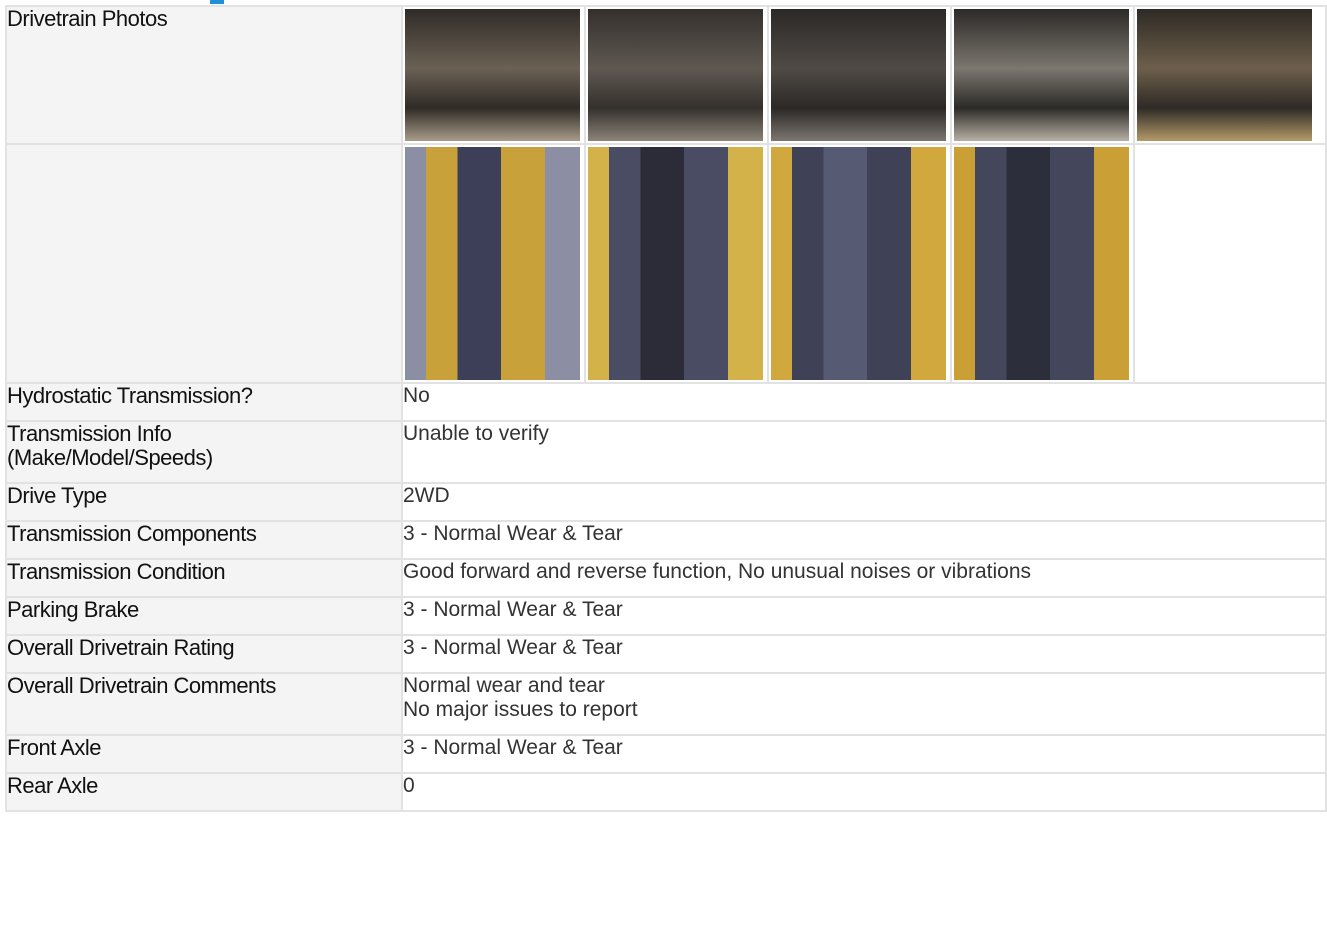 This screenshot has height=935, width=1327. I want to click on parking-brake-value: 3 - Normal Wear & Tear, so click(864, 616).